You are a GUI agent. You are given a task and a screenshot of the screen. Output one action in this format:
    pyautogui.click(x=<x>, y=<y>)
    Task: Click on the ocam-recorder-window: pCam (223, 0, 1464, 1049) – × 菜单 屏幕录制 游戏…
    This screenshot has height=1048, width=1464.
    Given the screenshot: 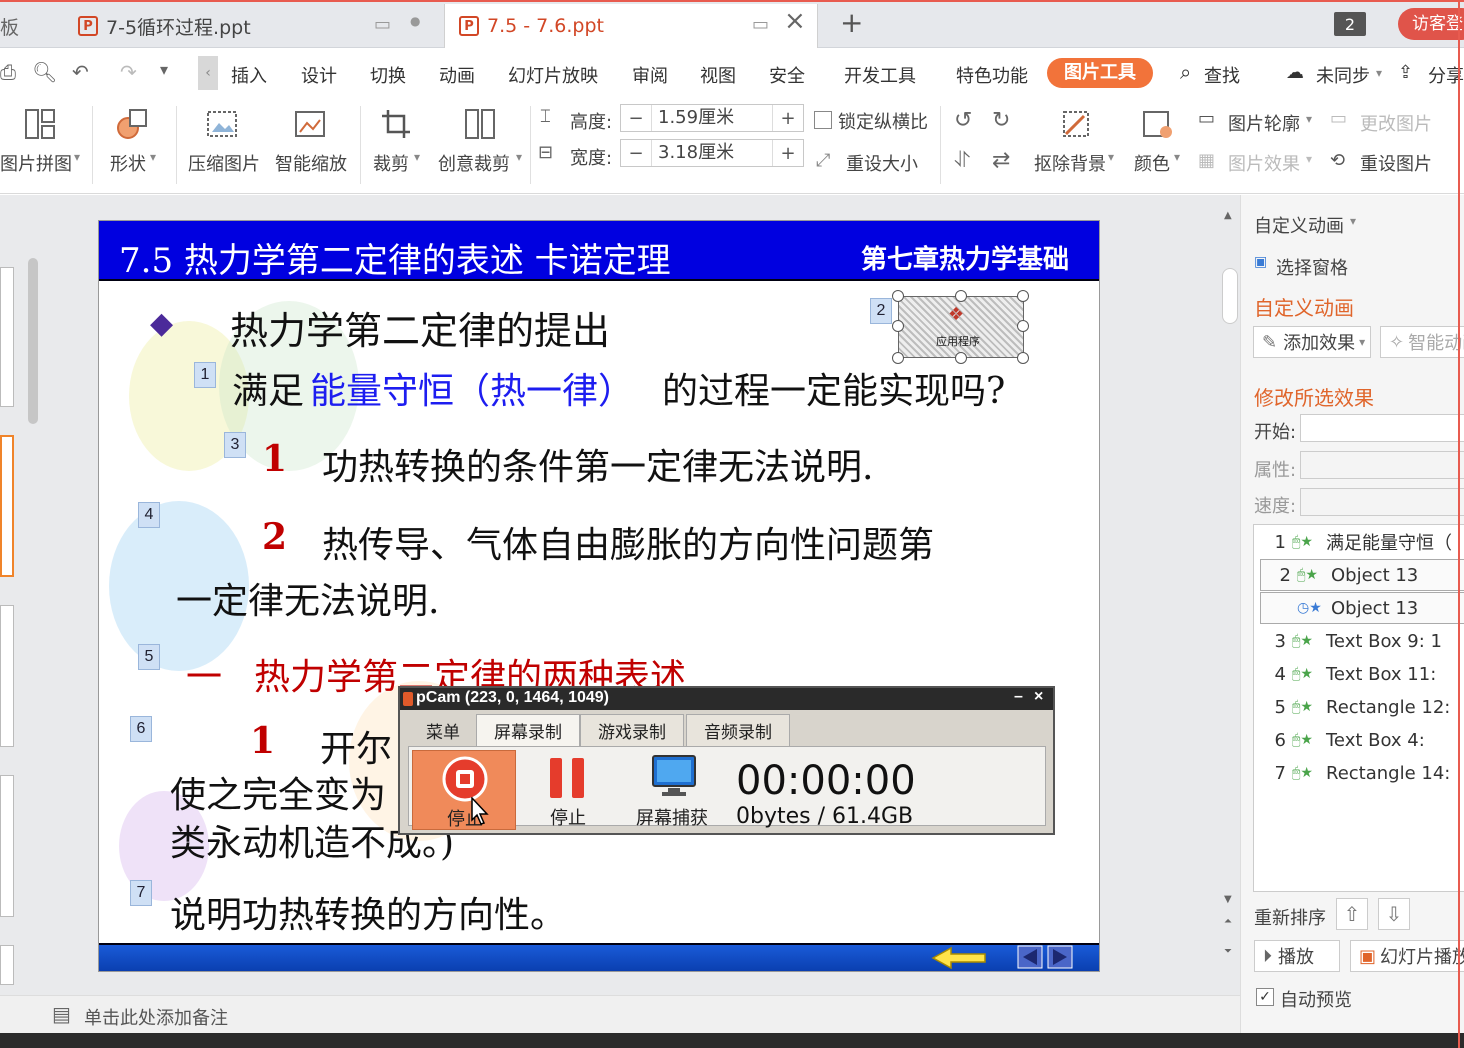 What is the action you would take?
    pyautogui.click(x=726, y=760)
    